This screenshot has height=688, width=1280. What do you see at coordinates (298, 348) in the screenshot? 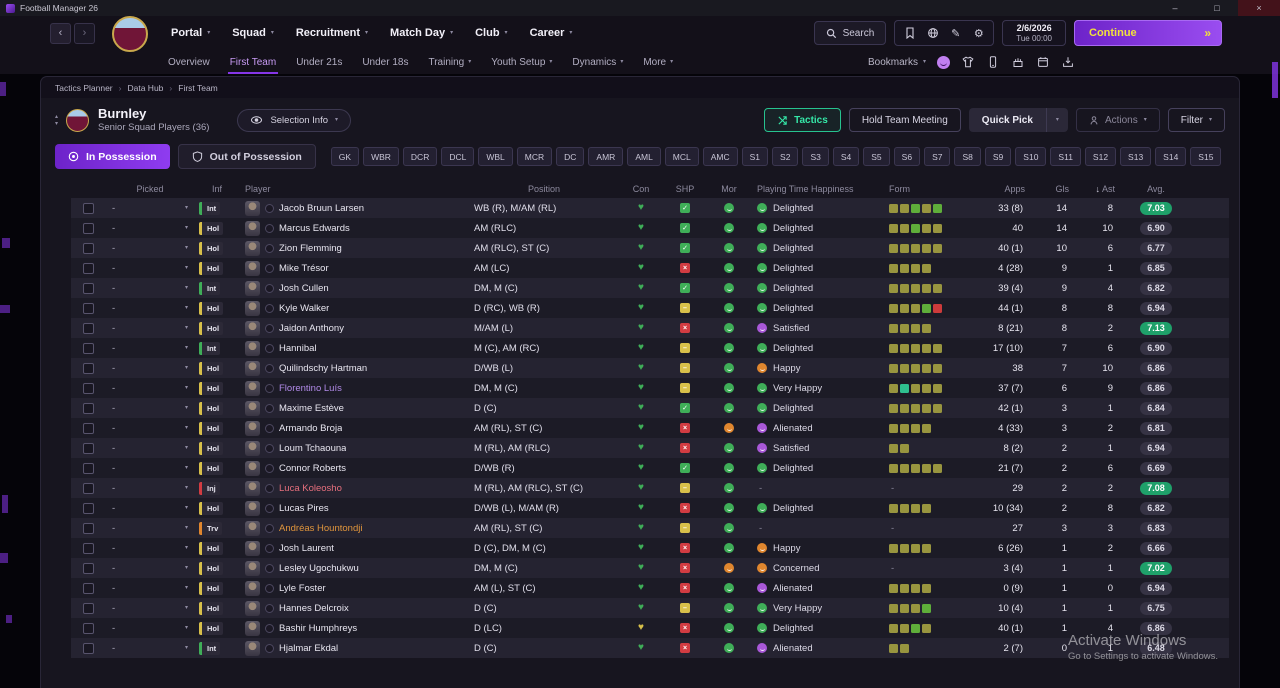
I see `player-name: Hannibal` at bounding box center [298, 348].